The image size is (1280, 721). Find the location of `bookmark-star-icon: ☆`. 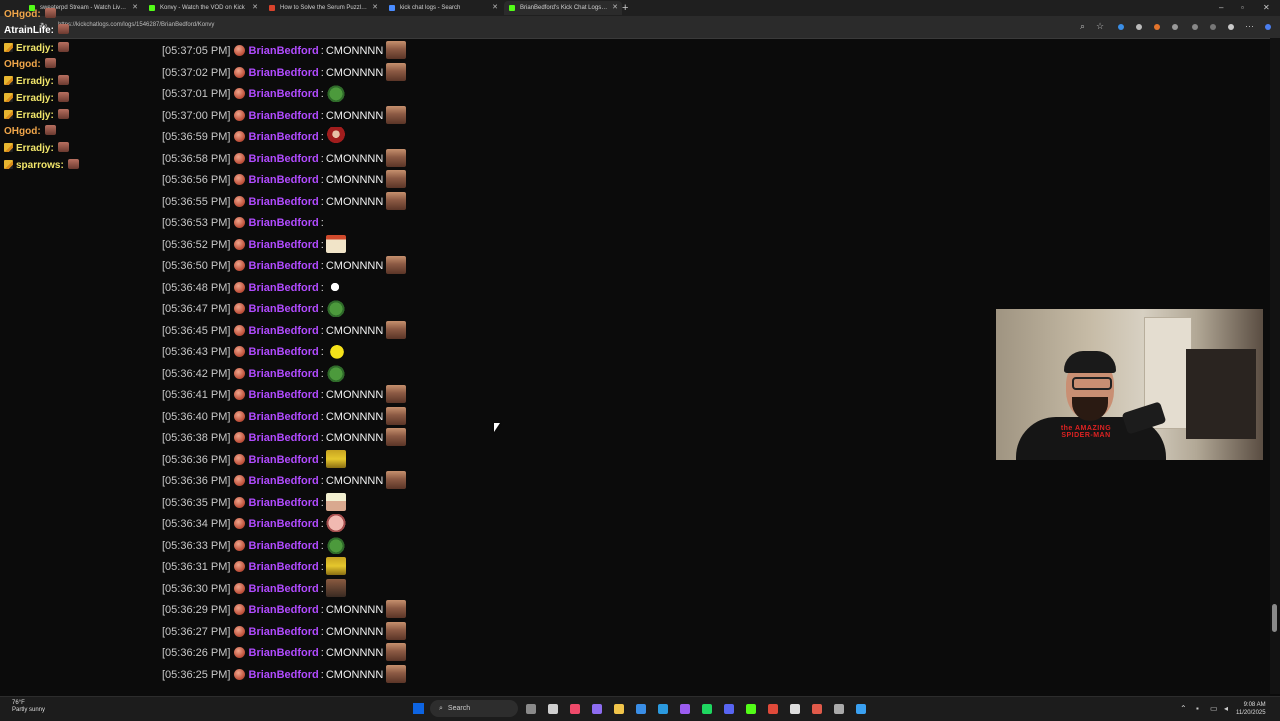

bookmark-star-icon: ☆ is located at coordinates (1100, 26).